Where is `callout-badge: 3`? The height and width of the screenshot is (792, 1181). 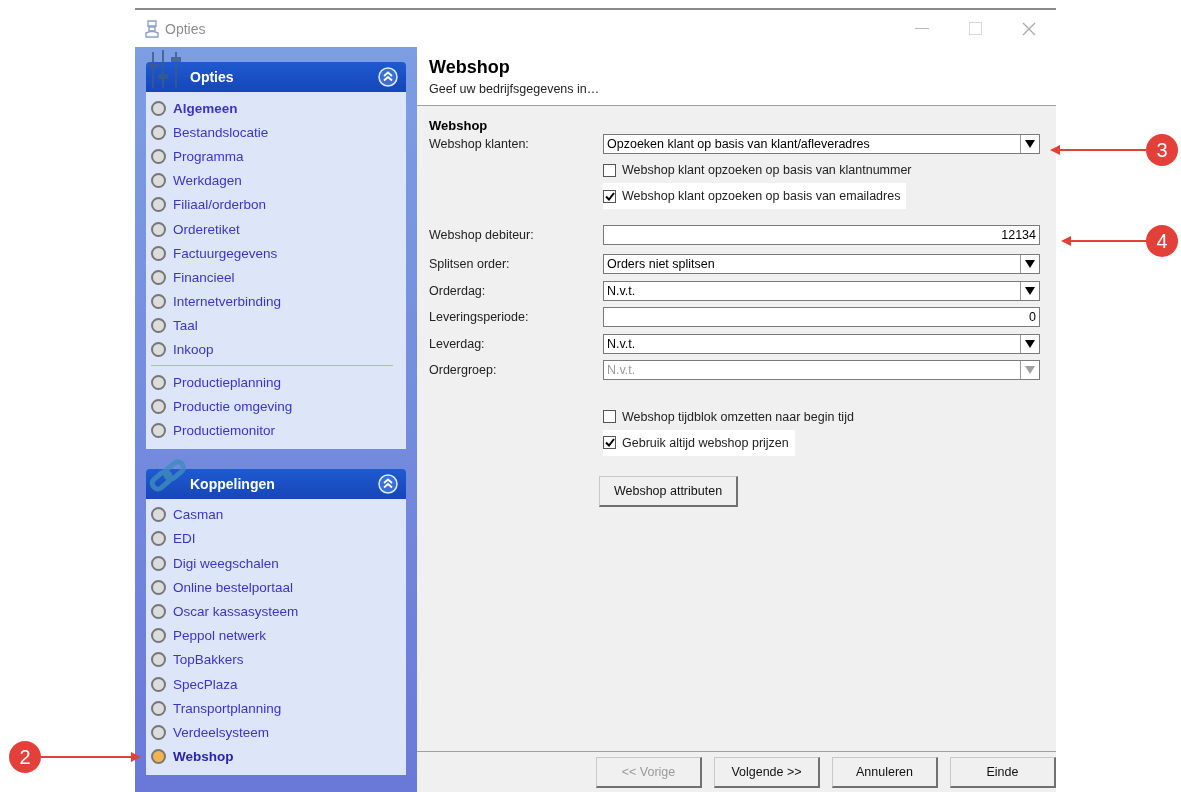
callout-badge: 3 is located at coordinates (1162, 150).